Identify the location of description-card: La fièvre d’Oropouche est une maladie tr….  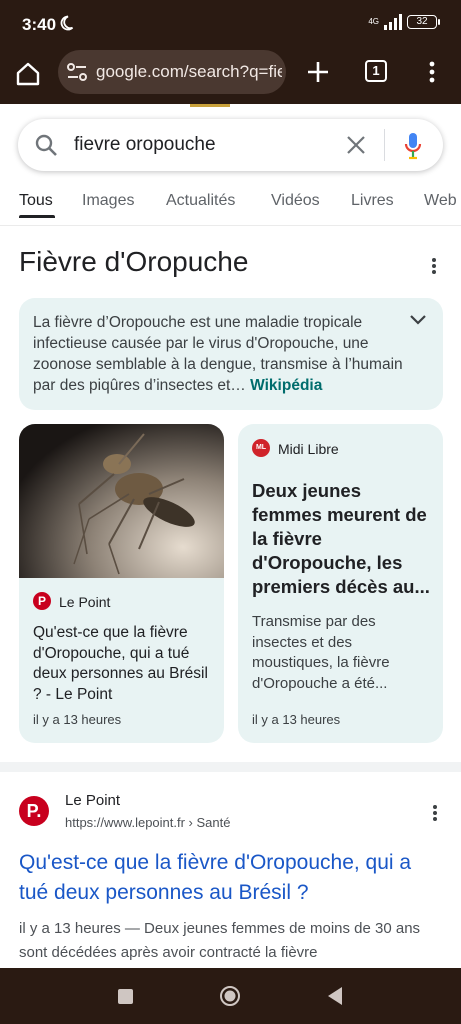
(231, 354).